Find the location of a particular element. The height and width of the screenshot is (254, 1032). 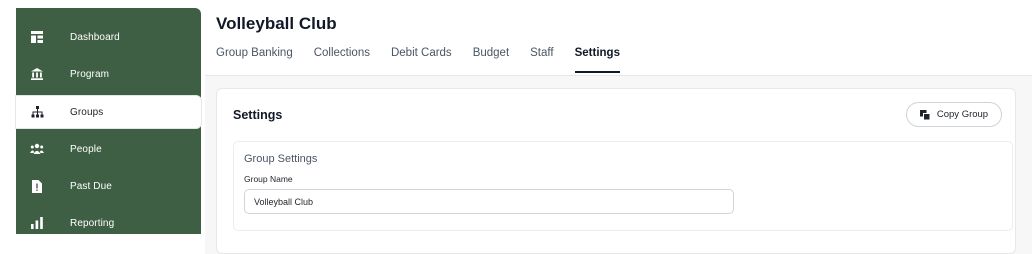

tab-settings: Settings is located at coordinates (597, 61).